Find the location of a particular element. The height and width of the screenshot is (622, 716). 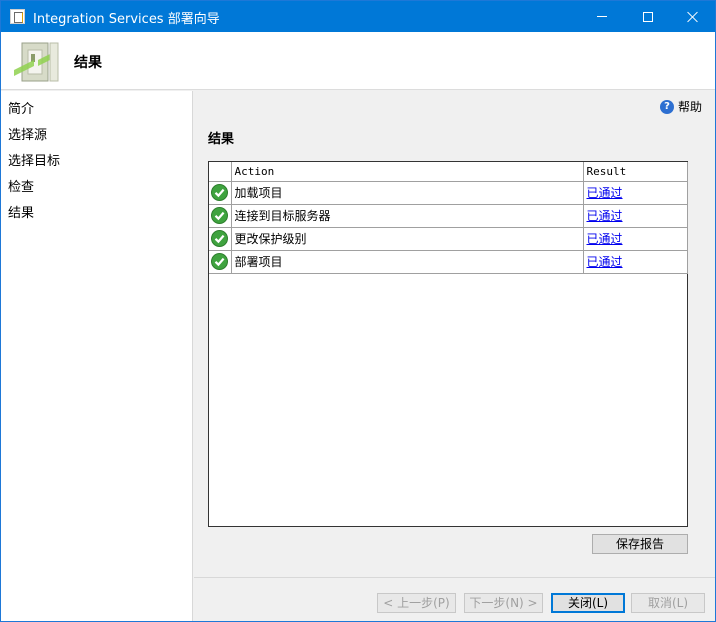

table-row: 部署项目 已通过 is located at coordinates (448, 262).